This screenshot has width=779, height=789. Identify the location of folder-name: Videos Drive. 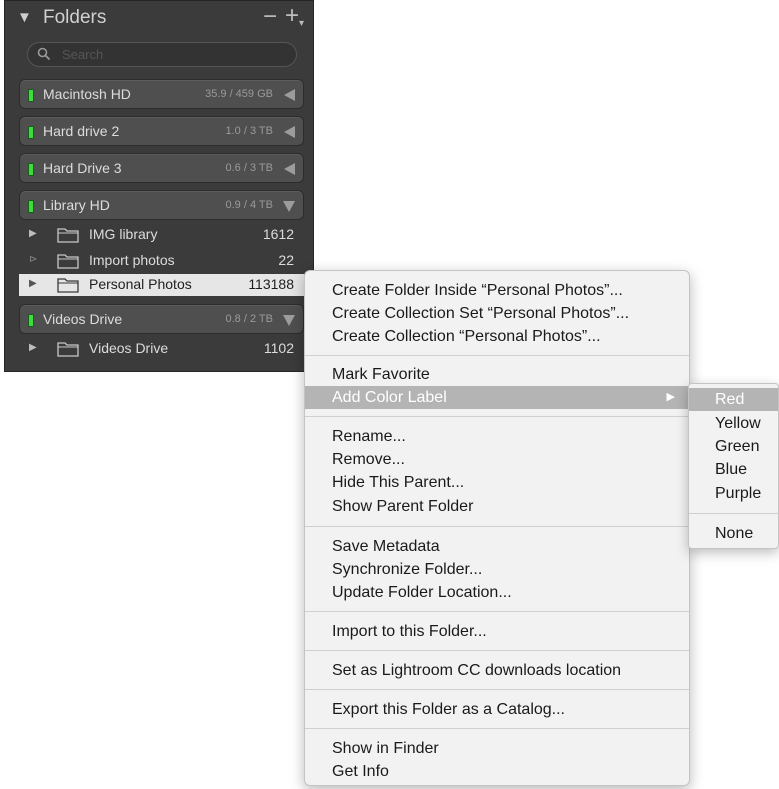
(129, 348).